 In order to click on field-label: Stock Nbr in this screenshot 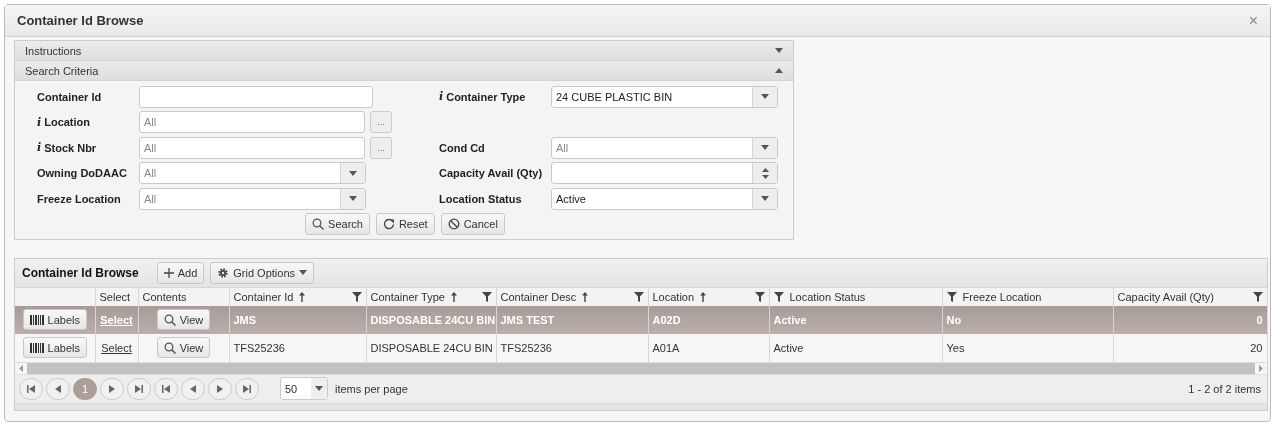, I will do `click(70, 147)`.